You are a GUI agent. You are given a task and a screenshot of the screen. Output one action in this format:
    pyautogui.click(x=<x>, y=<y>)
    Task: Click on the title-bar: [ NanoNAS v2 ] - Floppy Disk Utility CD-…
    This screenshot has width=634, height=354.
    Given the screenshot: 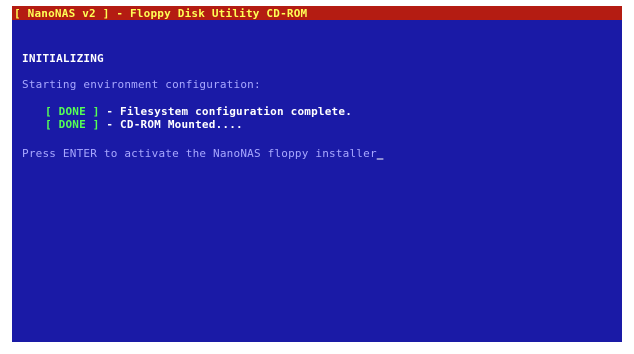 What is the action you would take?
    pyautogui.click(x=317, y=13)
    